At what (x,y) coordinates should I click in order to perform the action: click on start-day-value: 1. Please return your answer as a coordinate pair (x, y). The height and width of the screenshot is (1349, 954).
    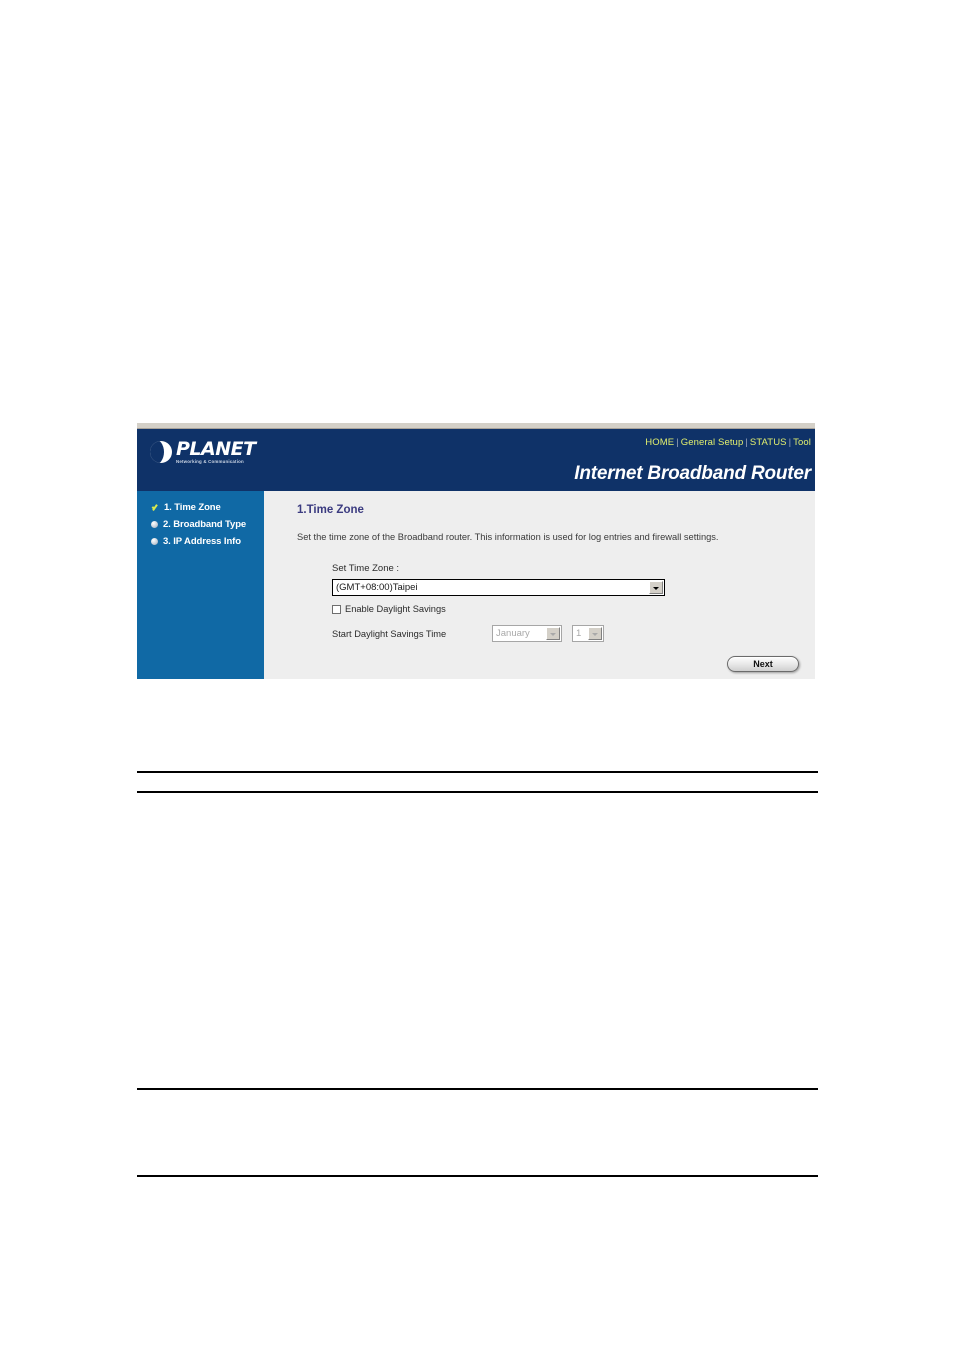
    Looking at the image, I should click on (579, 633).